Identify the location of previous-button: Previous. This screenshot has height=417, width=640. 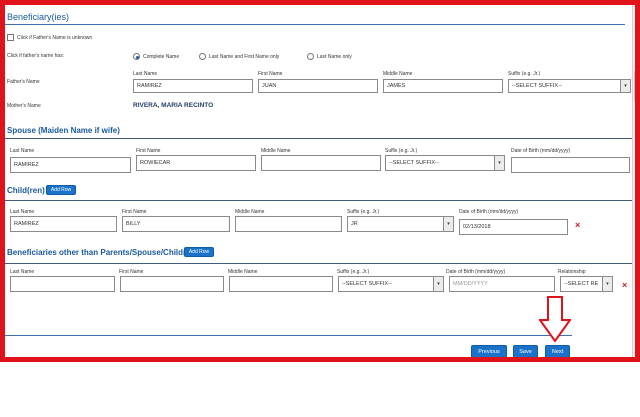
(489, 351).